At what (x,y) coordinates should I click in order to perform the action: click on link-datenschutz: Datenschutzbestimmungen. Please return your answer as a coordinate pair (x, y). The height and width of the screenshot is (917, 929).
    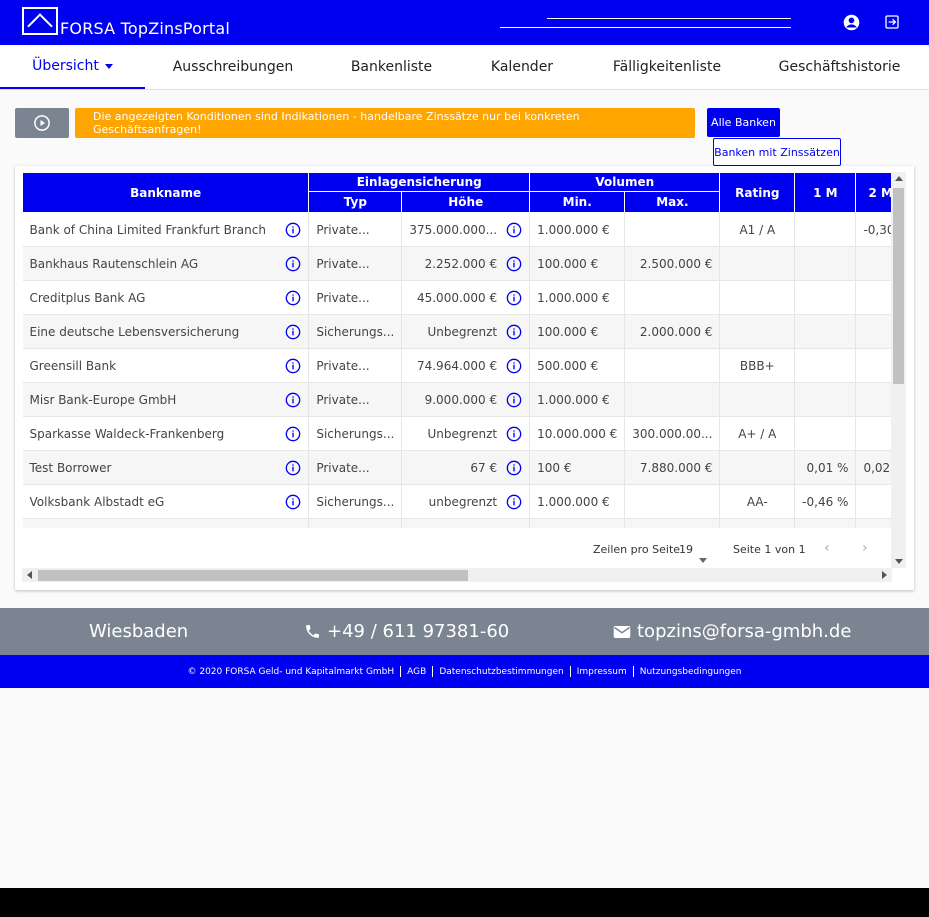
    Looking at the image, I should click on (501, 672).